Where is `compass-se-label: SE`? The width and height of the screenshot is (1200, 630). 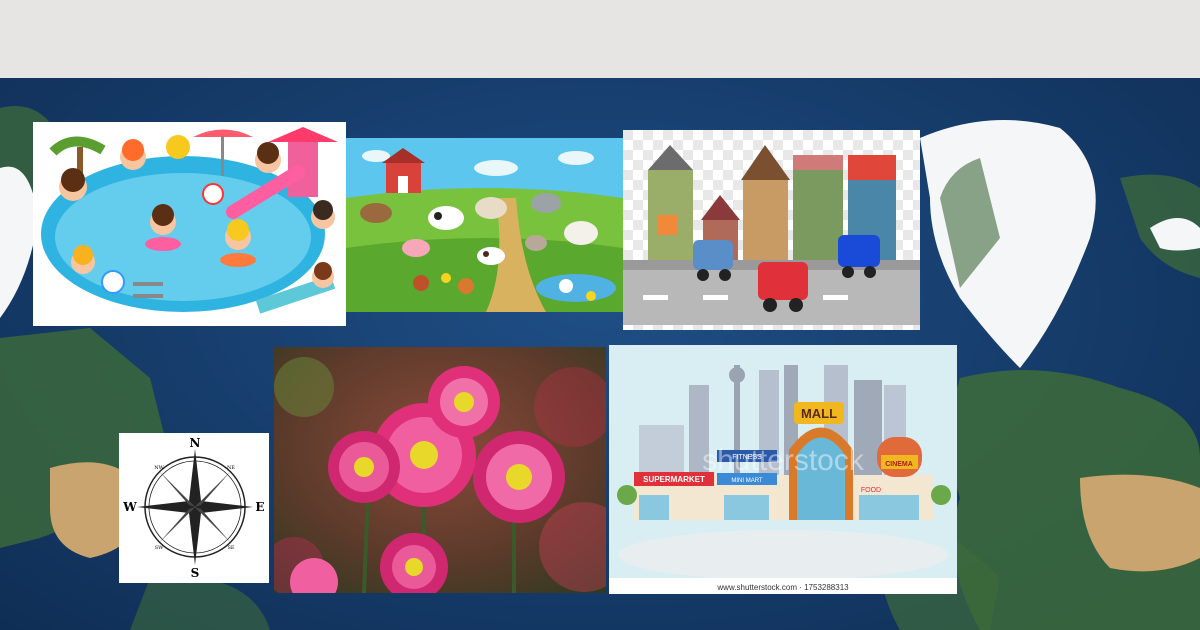 compass-se-label: SE is located at coordinates (230, 548).